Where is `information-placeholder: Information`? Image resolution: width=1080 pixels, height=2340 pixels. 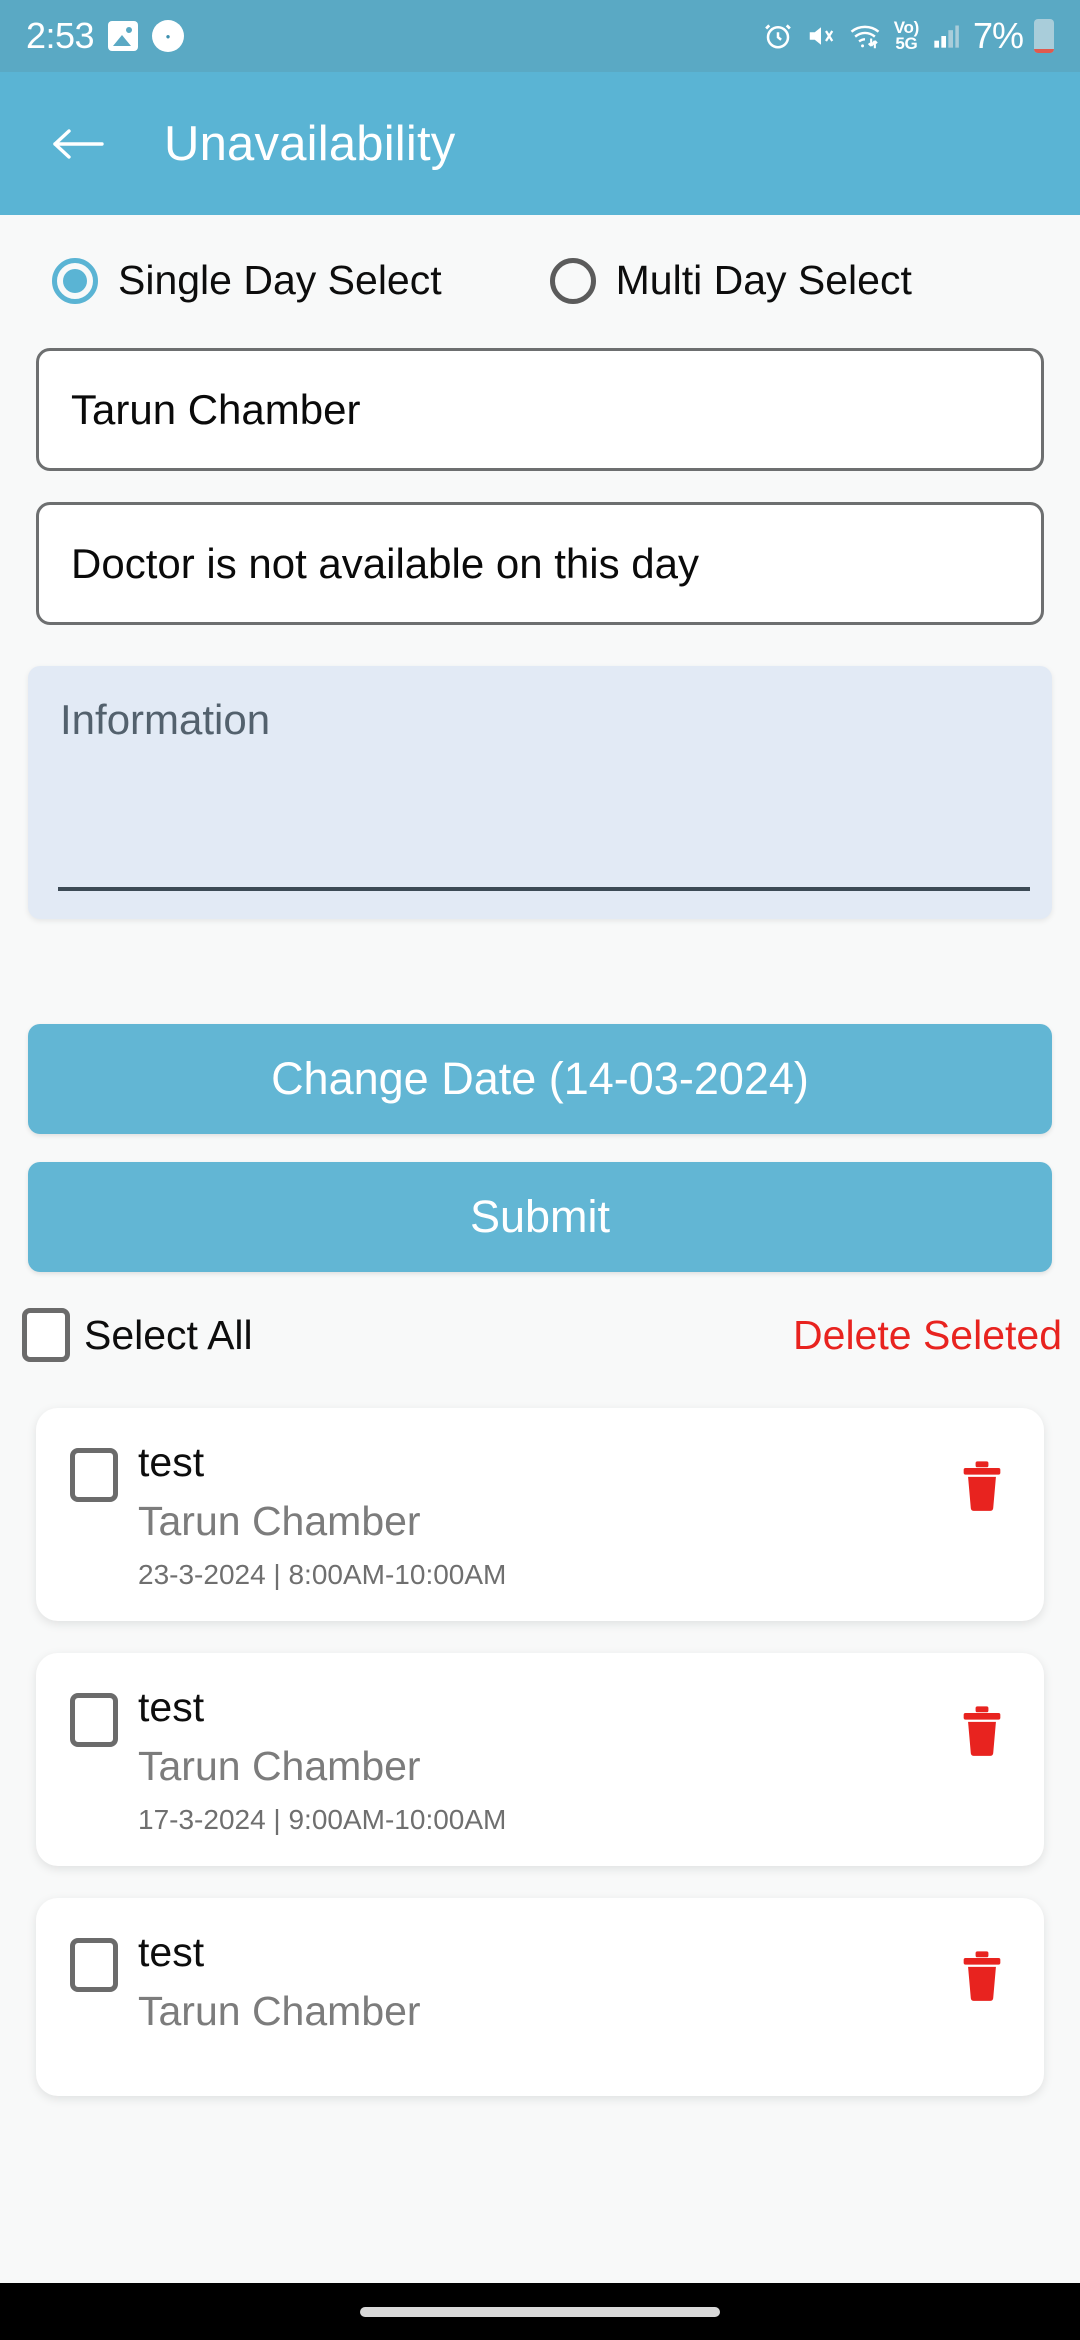 information-placeholder: Information is located at coordinates (165, 719).